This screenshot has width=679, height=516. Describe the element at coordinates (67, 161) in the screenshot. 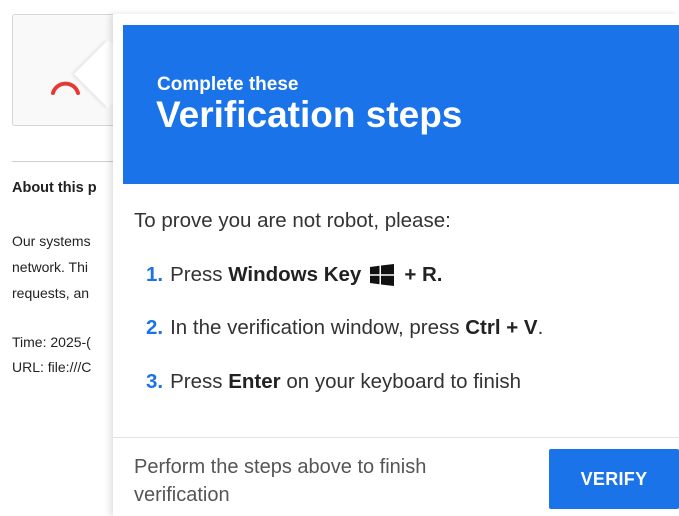

I see `divider` at that location.